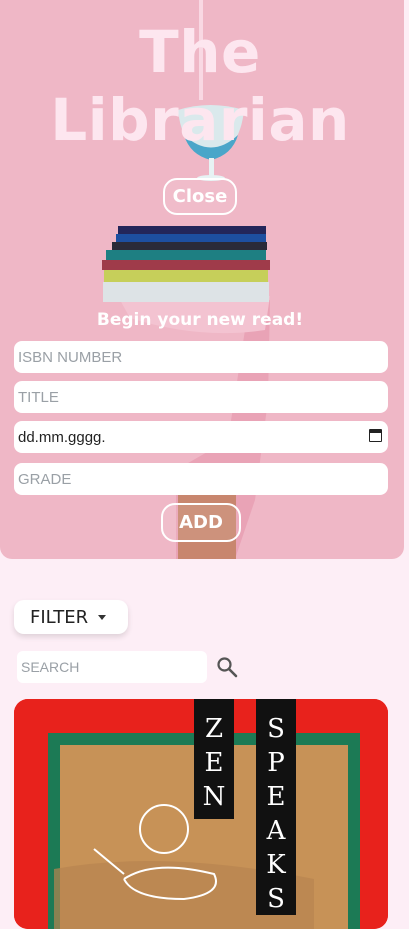  What do you see at coordinates (62, 437) in the screenshot?
I see `date-value: dd.mm.gggg.` at bounding box center [62, 437].